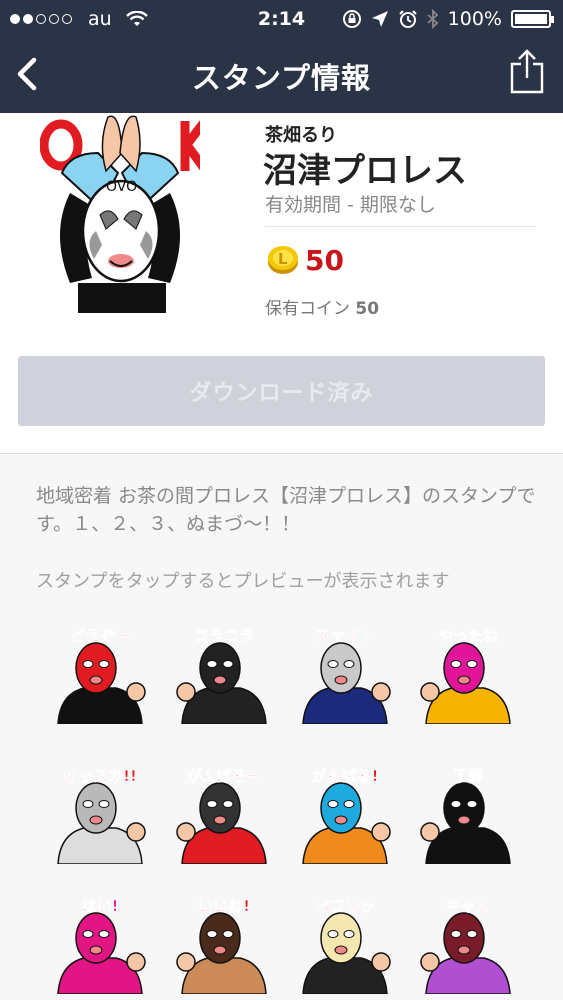 The image size is (563, 1000). I want to click on alarm-icon, so click(407, 19).